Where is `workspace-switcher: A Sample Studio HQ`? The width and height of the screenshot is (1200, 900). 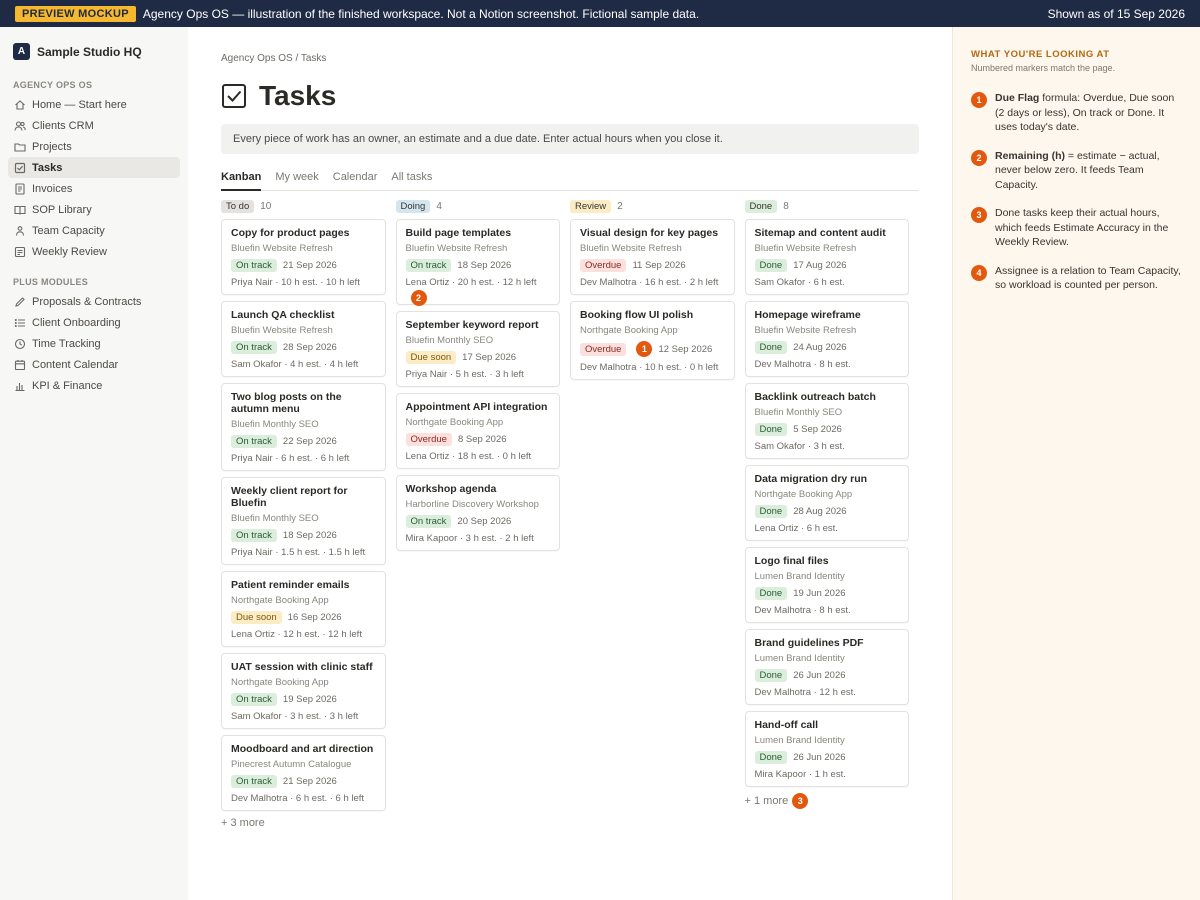 workspace-switcher: A Sample Studio HQ is located at coordinates (94, 51).